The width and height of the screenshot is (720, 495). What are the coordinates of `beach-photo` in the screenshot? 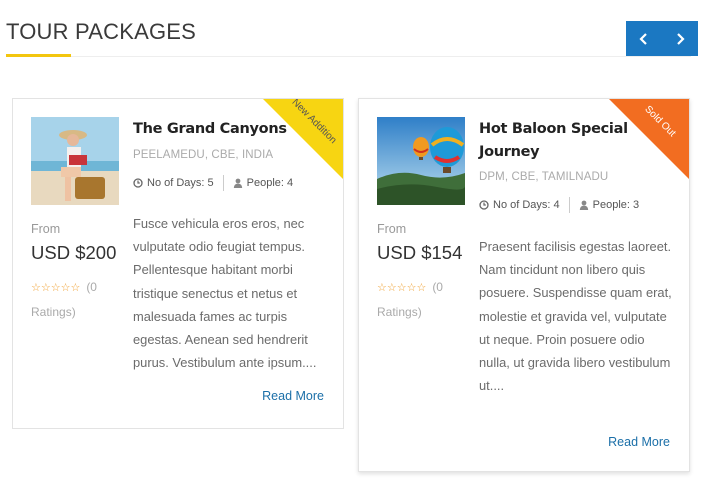 It's located at (75, 161).